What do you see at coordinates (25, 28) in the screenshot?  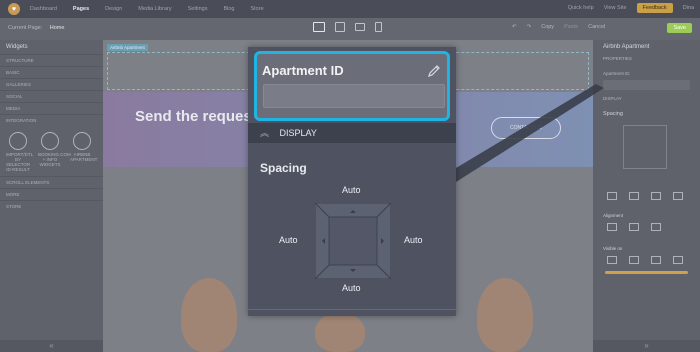 I see `current-page-label: Current Page:` at bounding box center [25, 28].